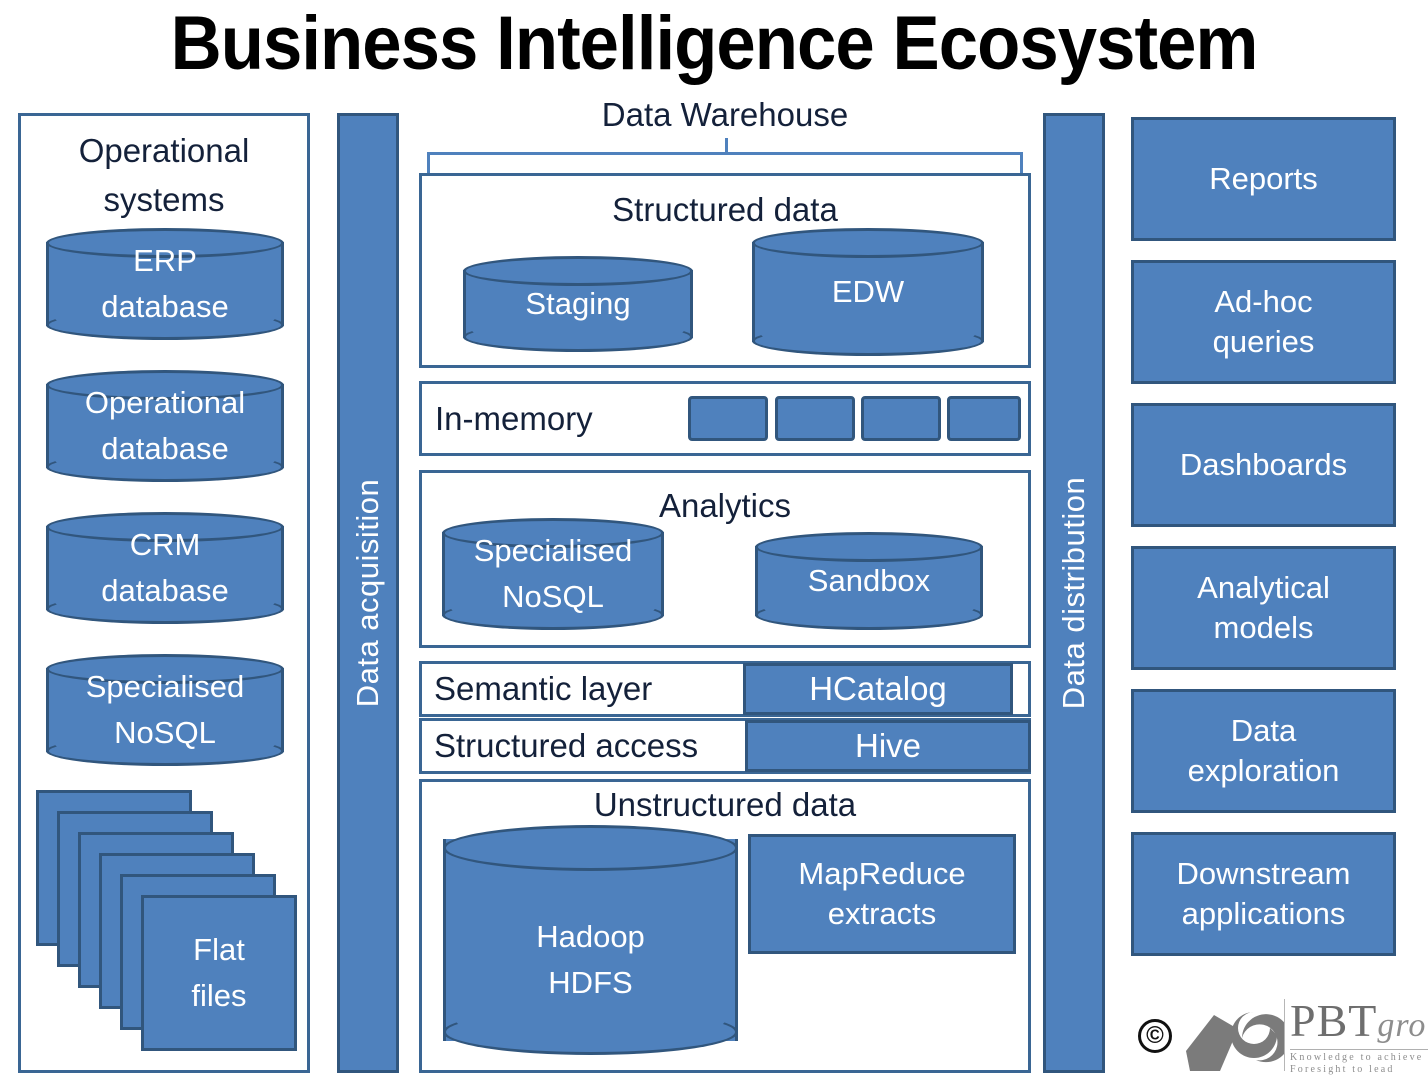 The height and width of the screenshot is (1081, 1428). Describe the element at coordinates (882, 894) in the screenshot. I see `mapreduce-extracts-box: MapReduce extracts` at that location.